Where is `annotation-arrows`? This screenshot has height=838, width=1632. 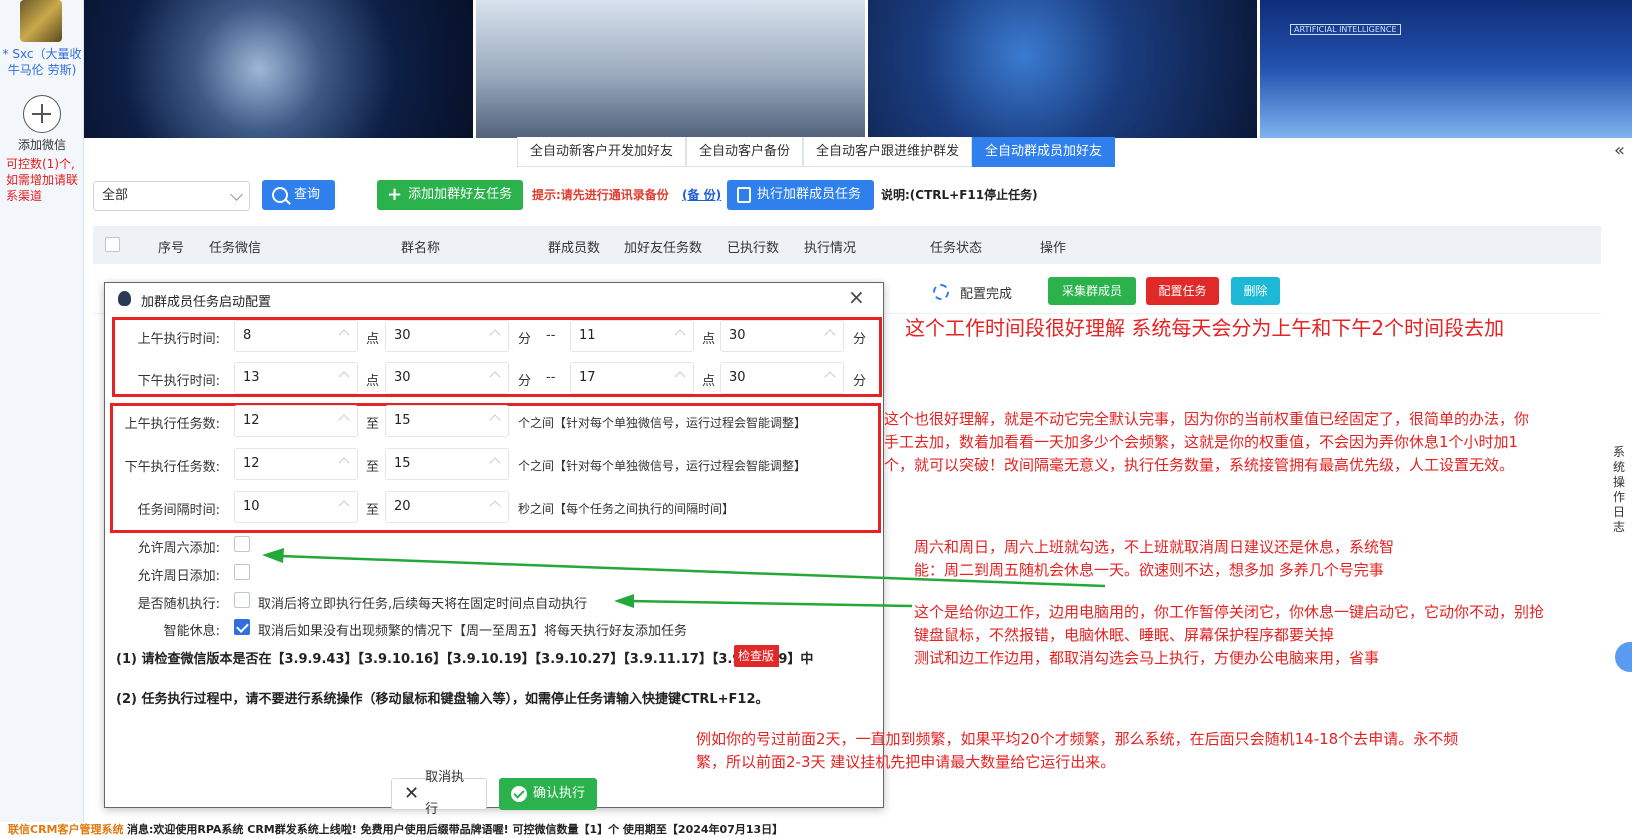
annotation-arrows is located at coordinates (684, 578).